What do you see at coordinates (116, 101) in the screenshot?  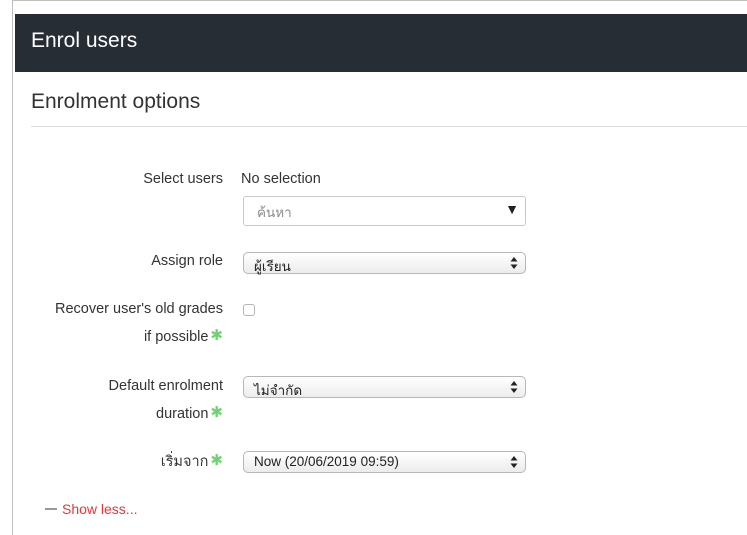 I see `section-title: Enrolment options` at bounding box center [116, 101].